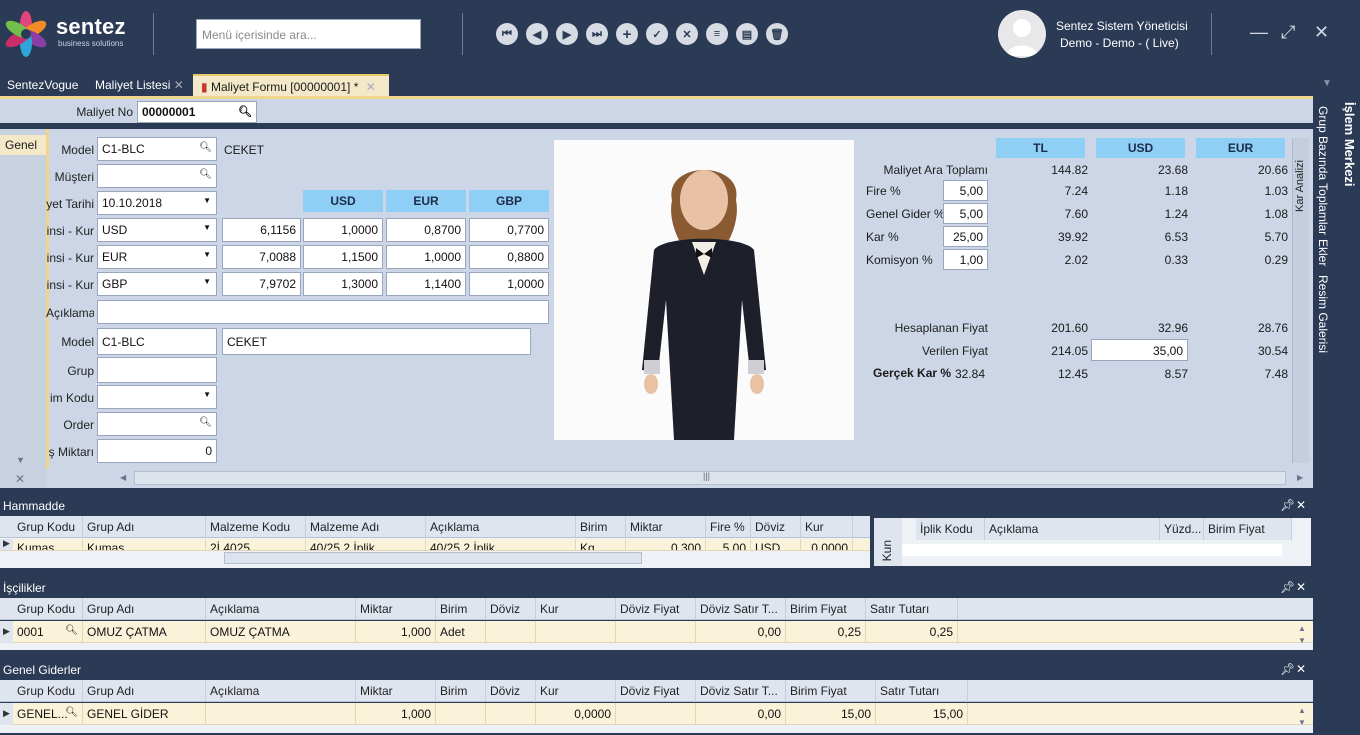 The image size is (1360, 735). I want to click on tab-maliyet-formu: ▮ Maliyet Formu [00000001] * ✕, so click(291, 85).